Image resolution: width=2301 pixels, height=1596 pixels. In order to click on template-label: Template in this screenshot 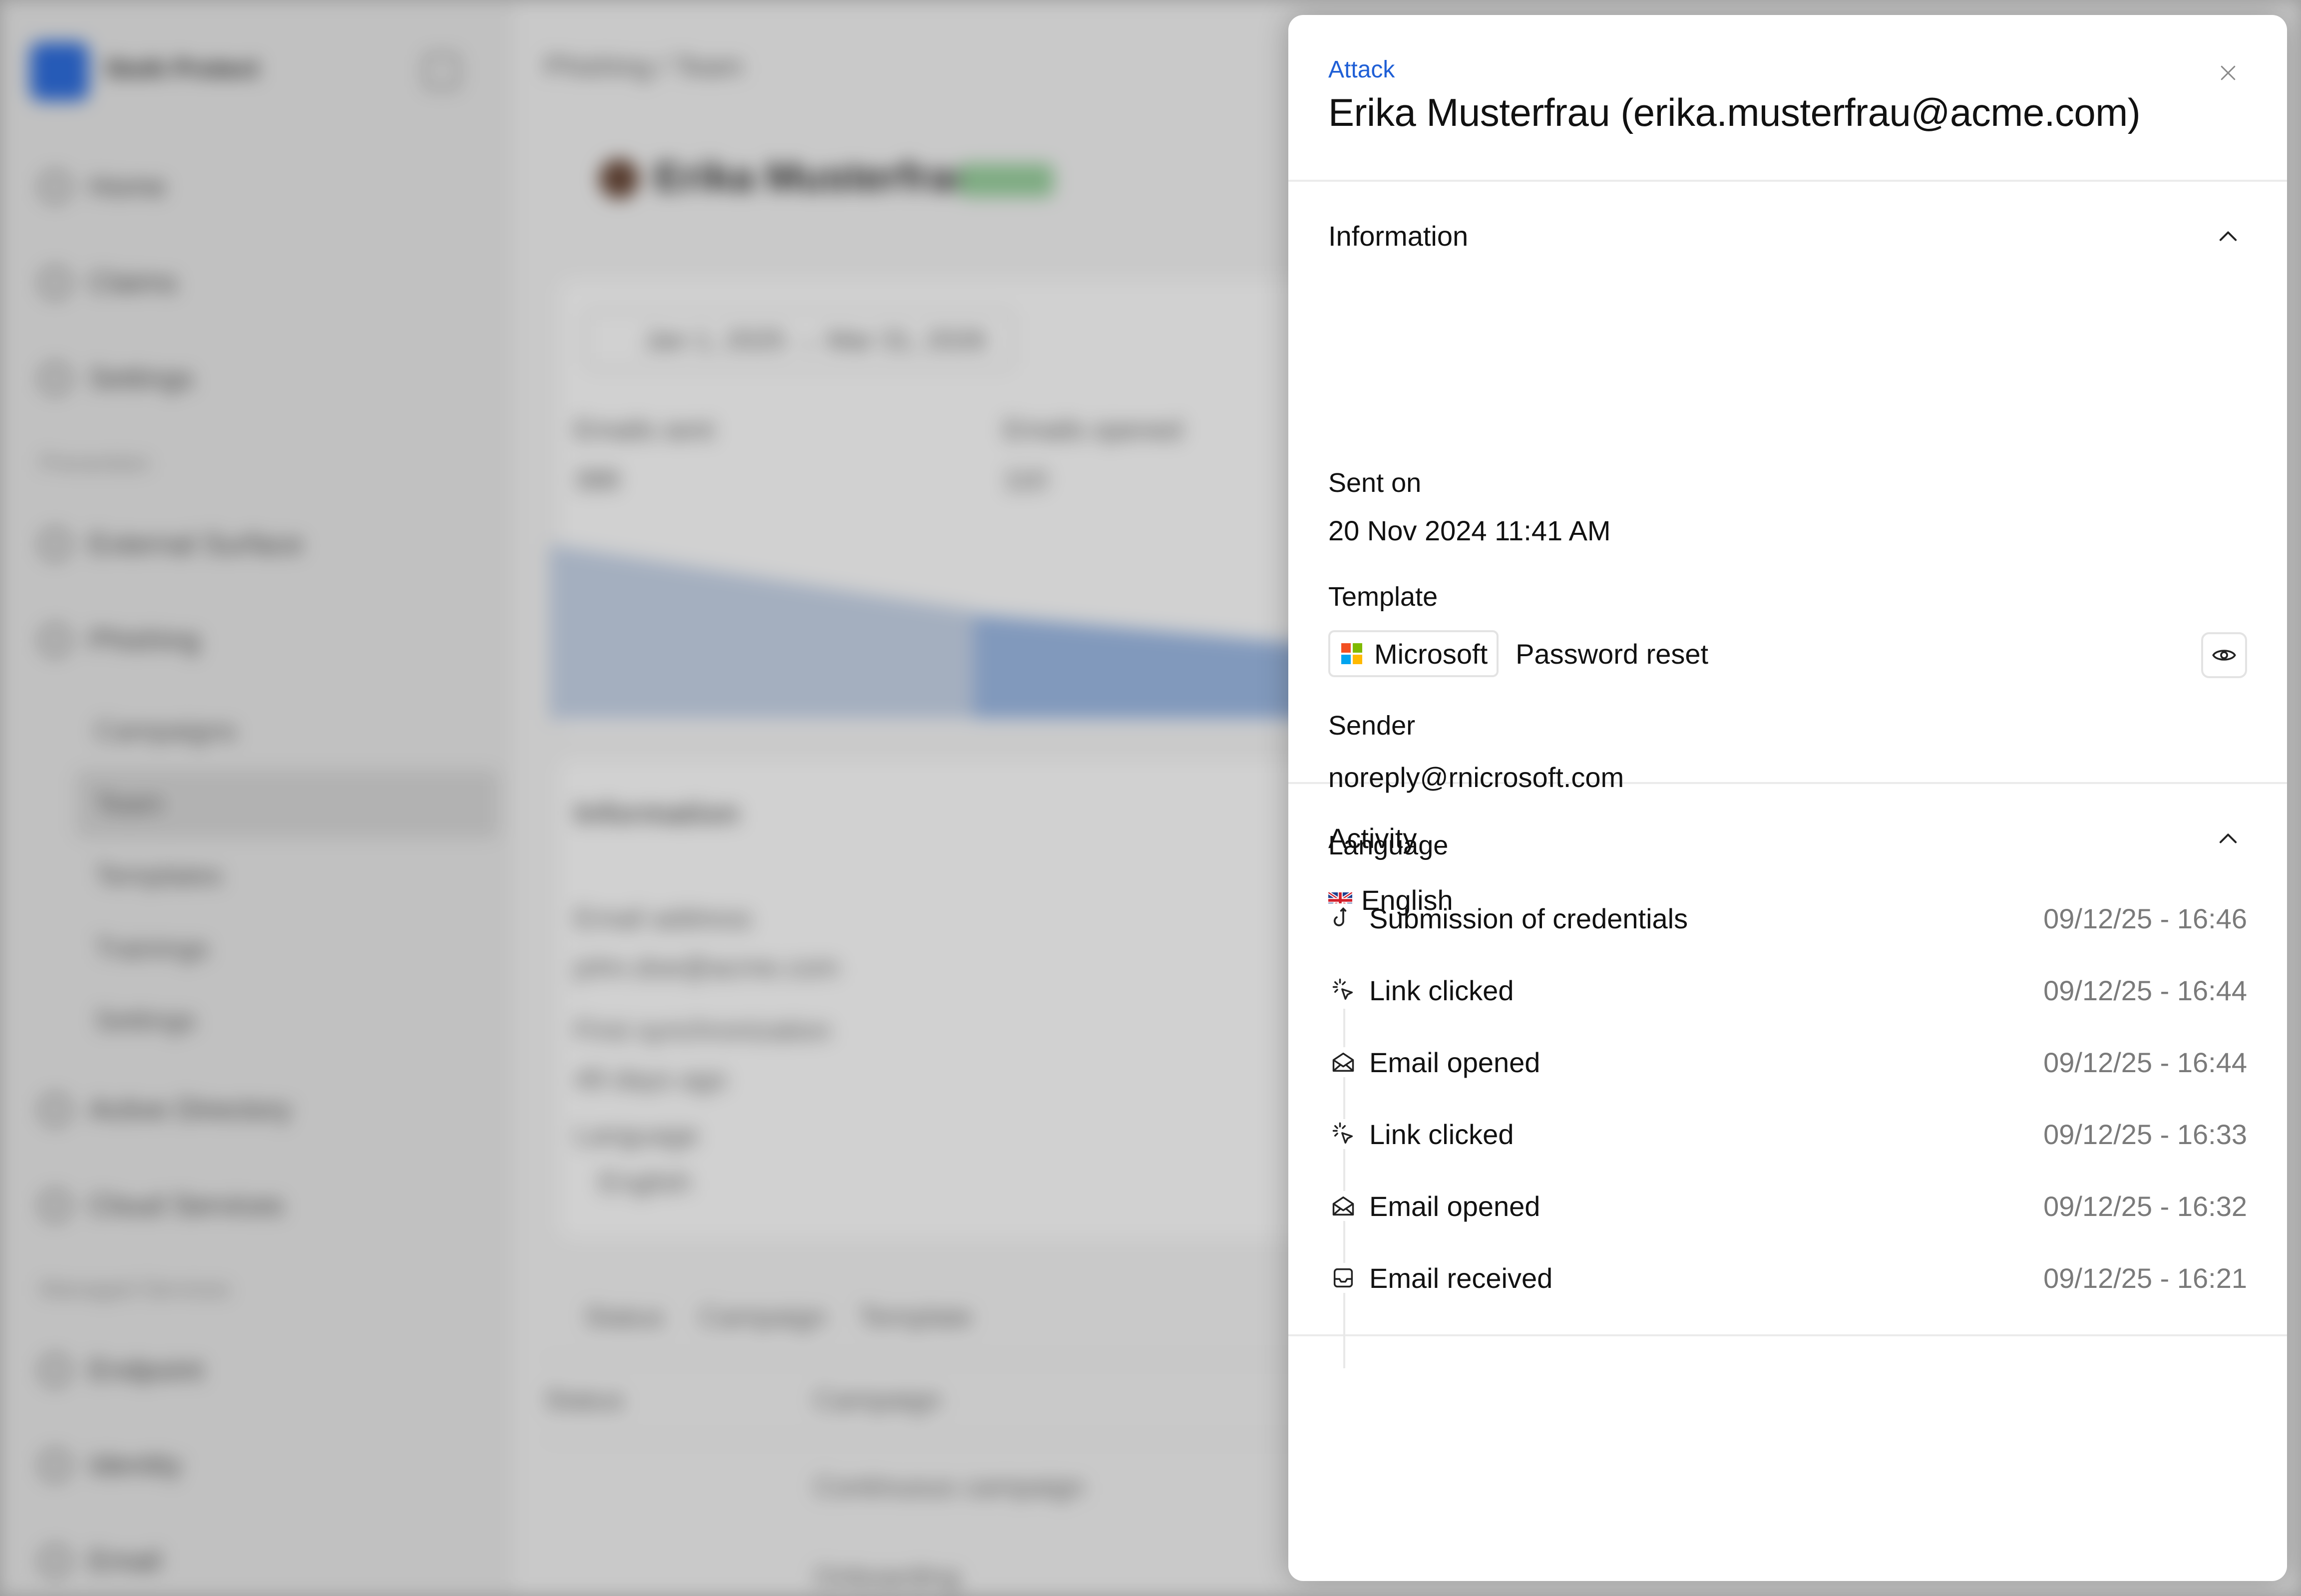, I will do `click(1383, 597)`.